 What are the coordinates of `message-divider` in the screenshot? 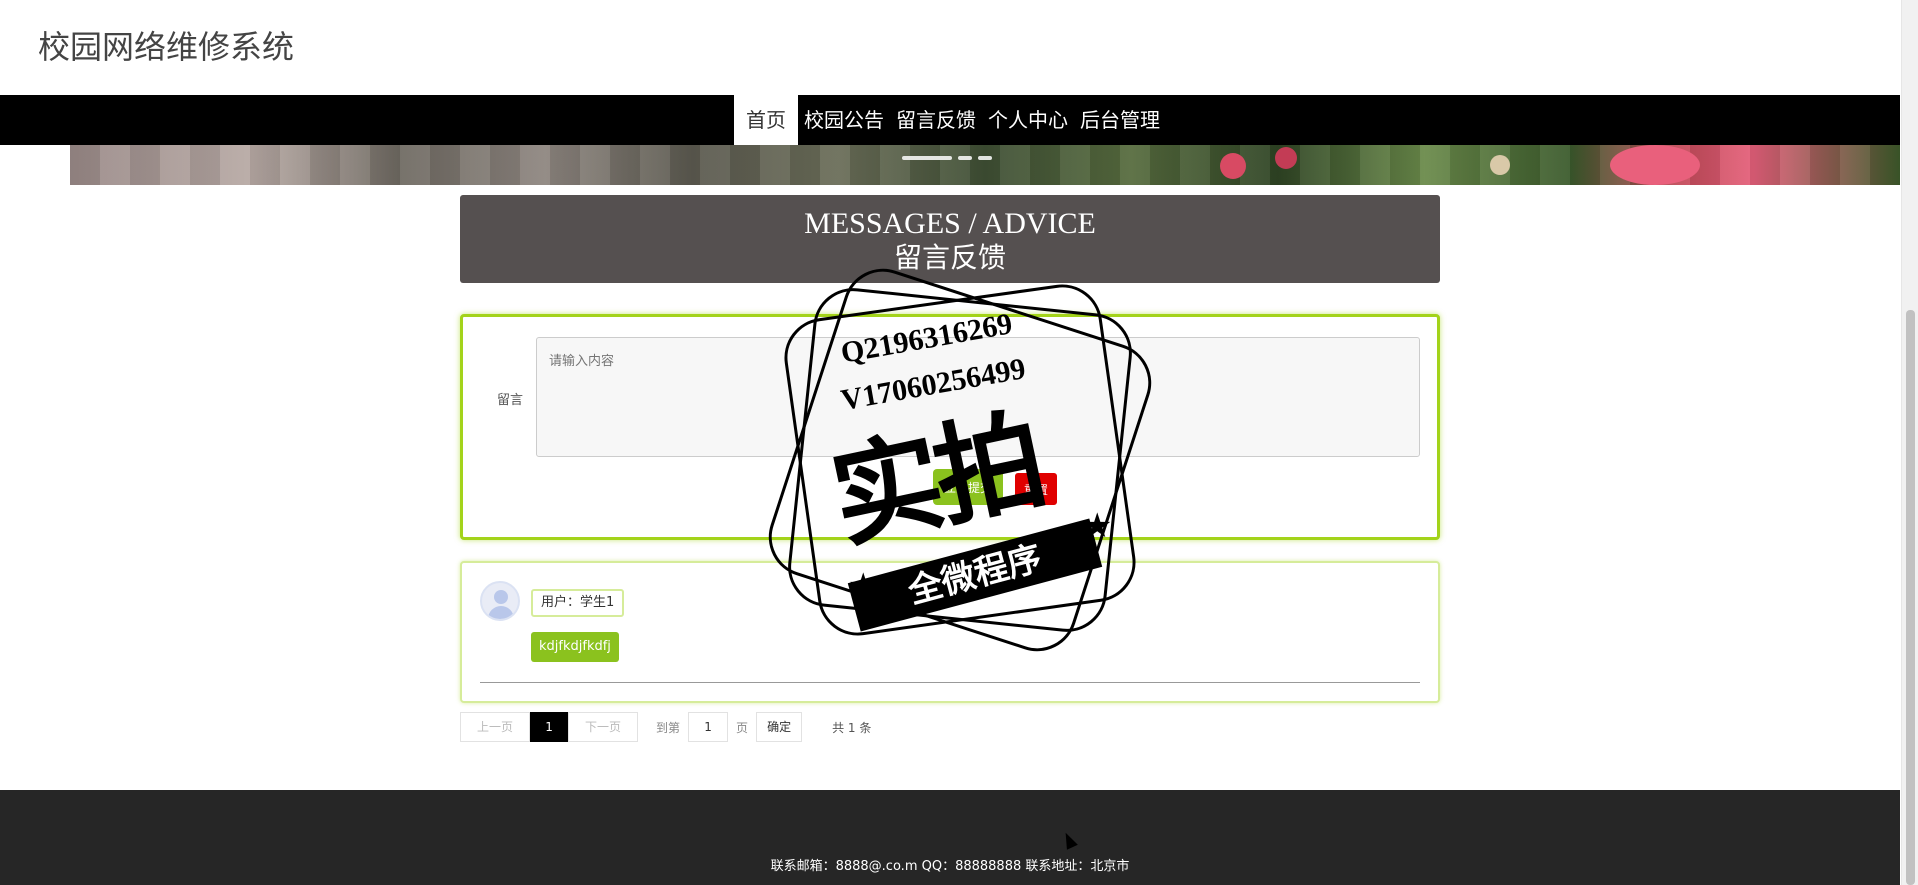 It's located at (950, 682).